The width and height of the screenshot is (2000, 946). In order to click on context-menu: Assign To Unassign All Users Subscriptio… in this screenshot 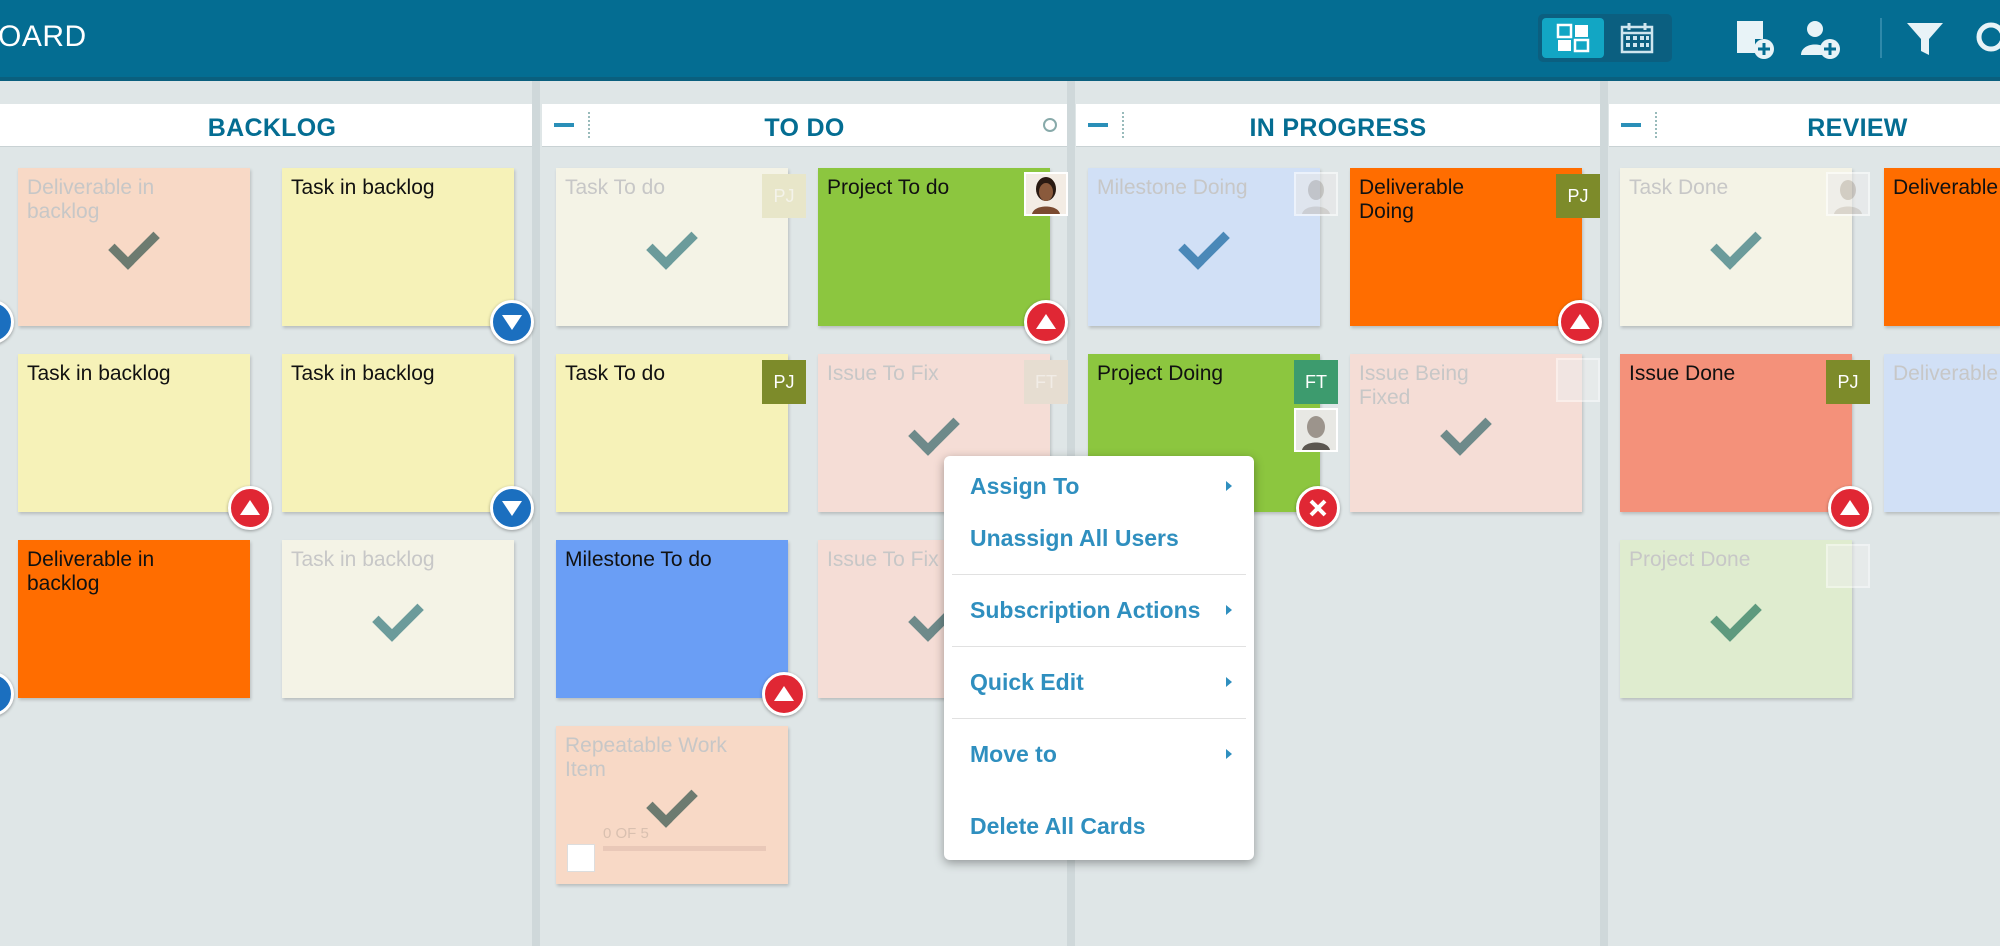, I will do `click(1099, 658)`.